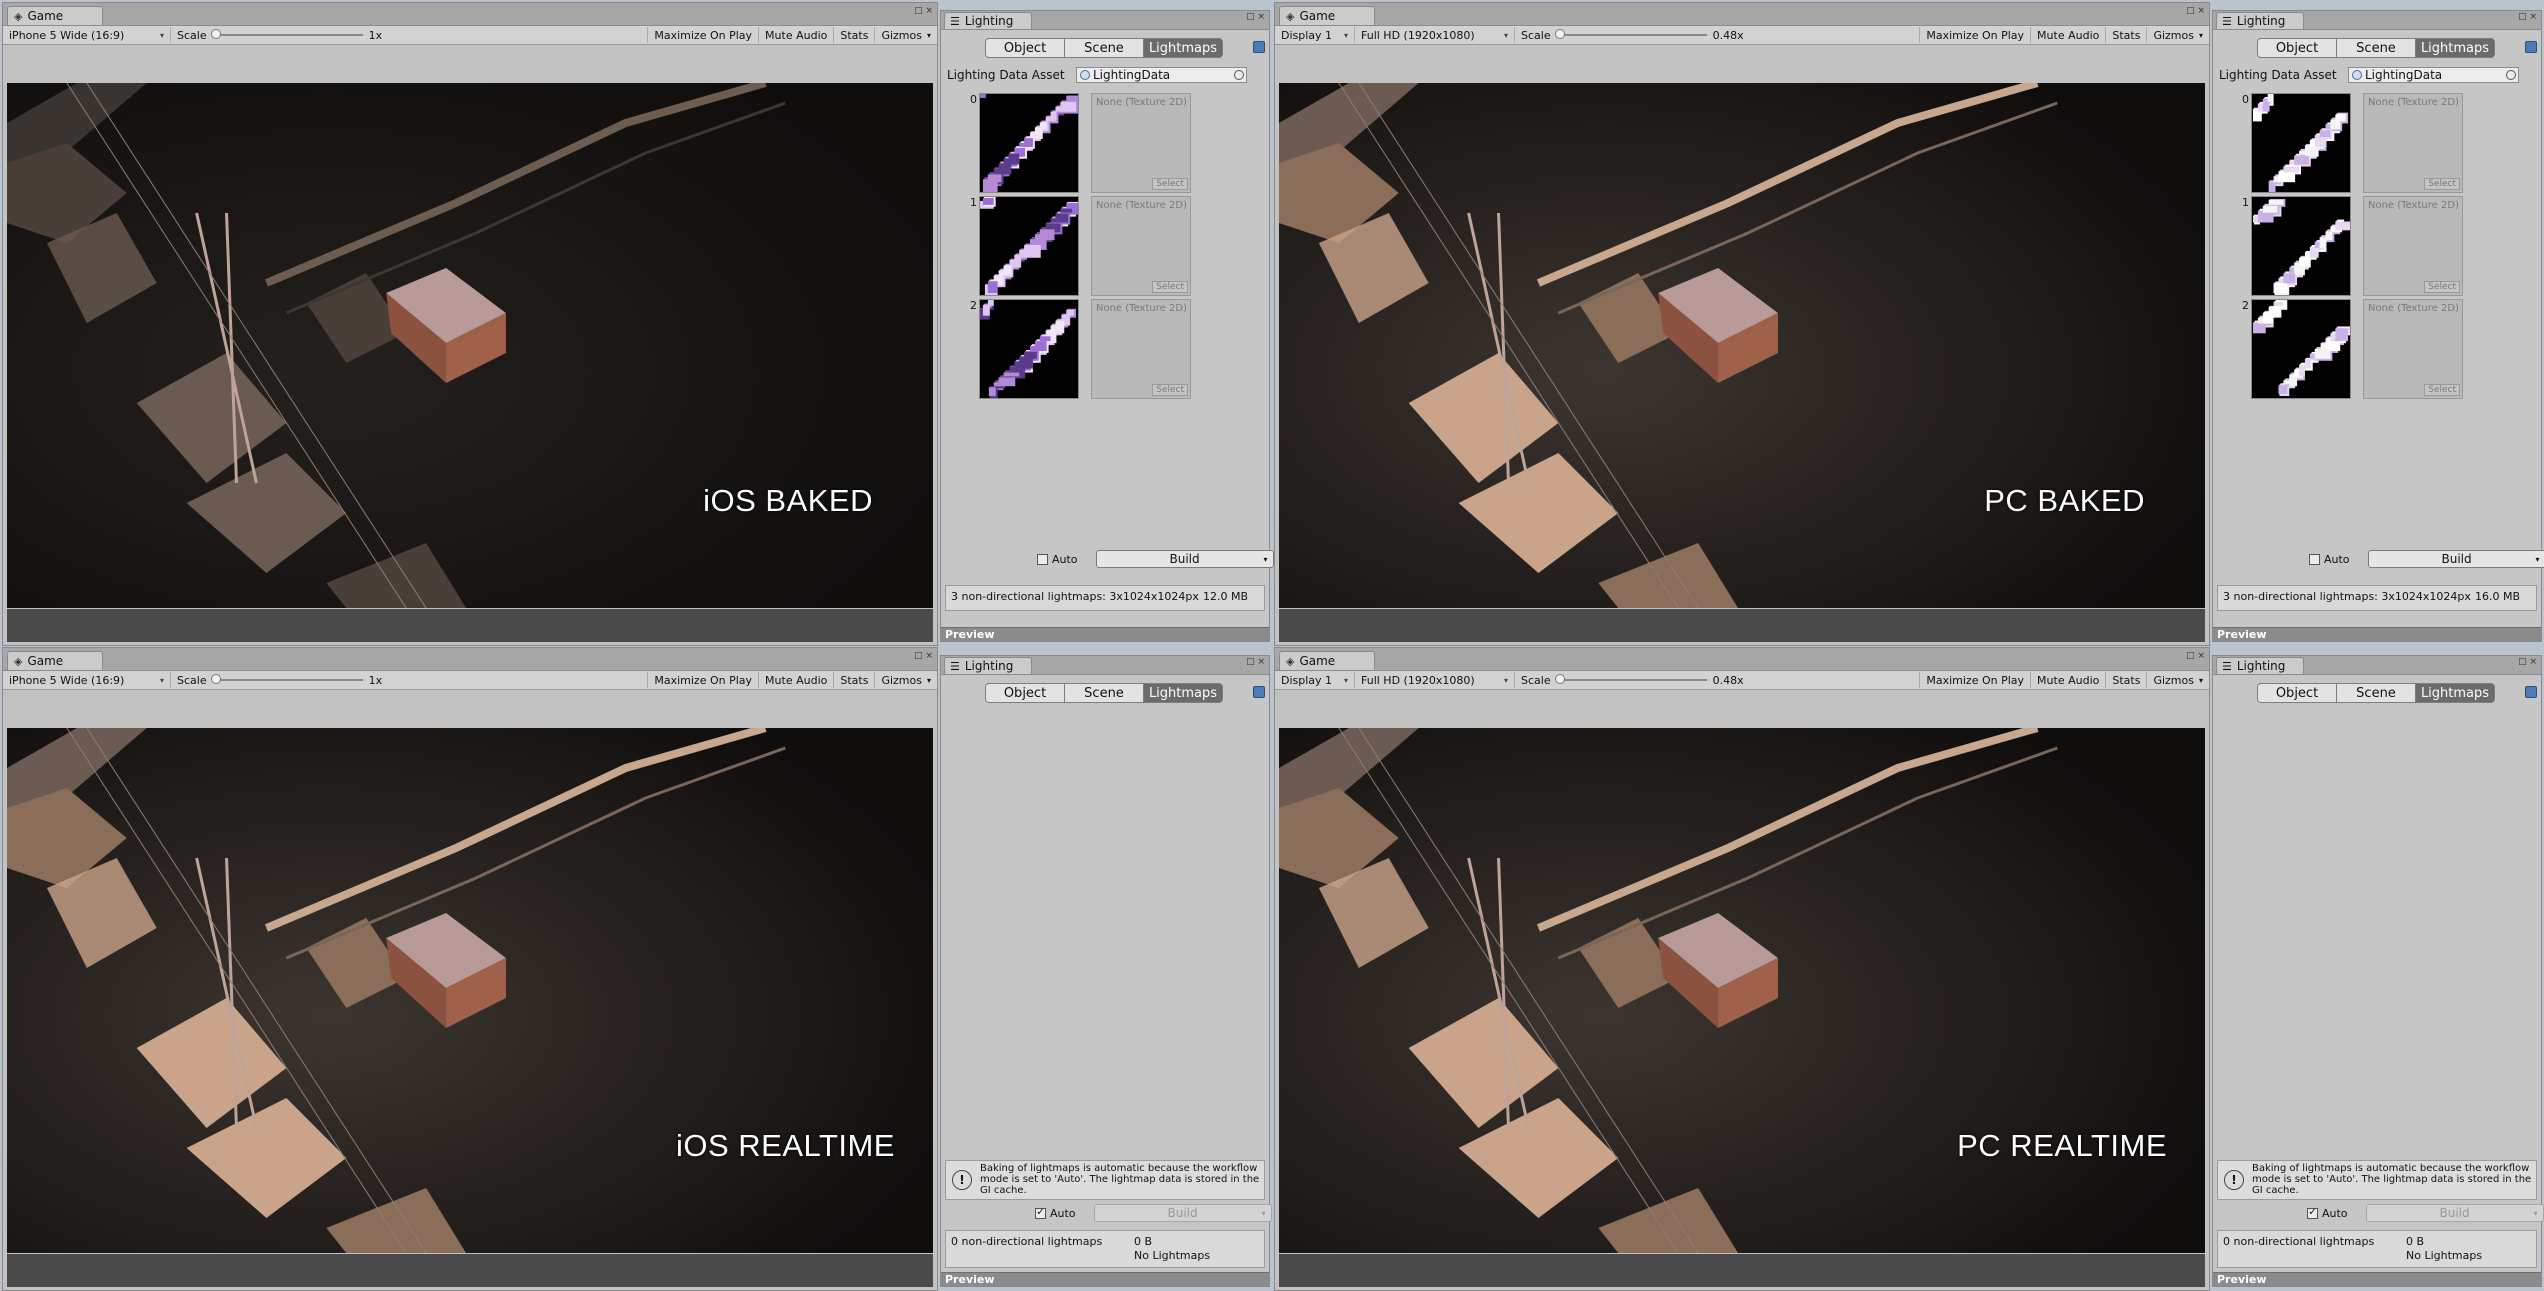 The image size is (2544, 1291). What do you see at coordinates (470, 990) in the screenshot?
I see `game-viewport: iOS REALTIME` at bounding box center [470, 990].